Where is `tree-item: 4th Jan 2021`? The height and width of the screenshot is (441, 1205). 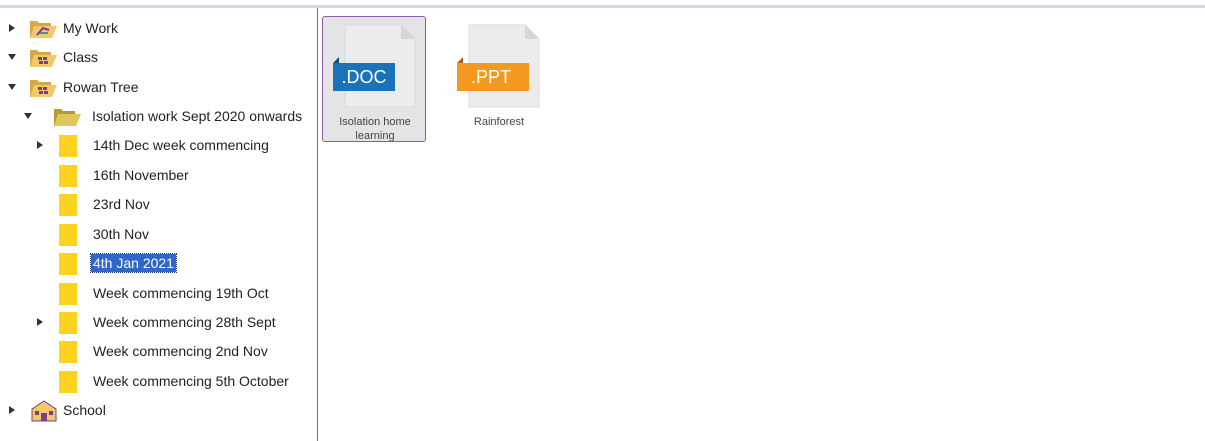 tree-item: 4th Jan 2021 is located at coordinates (158, 263).